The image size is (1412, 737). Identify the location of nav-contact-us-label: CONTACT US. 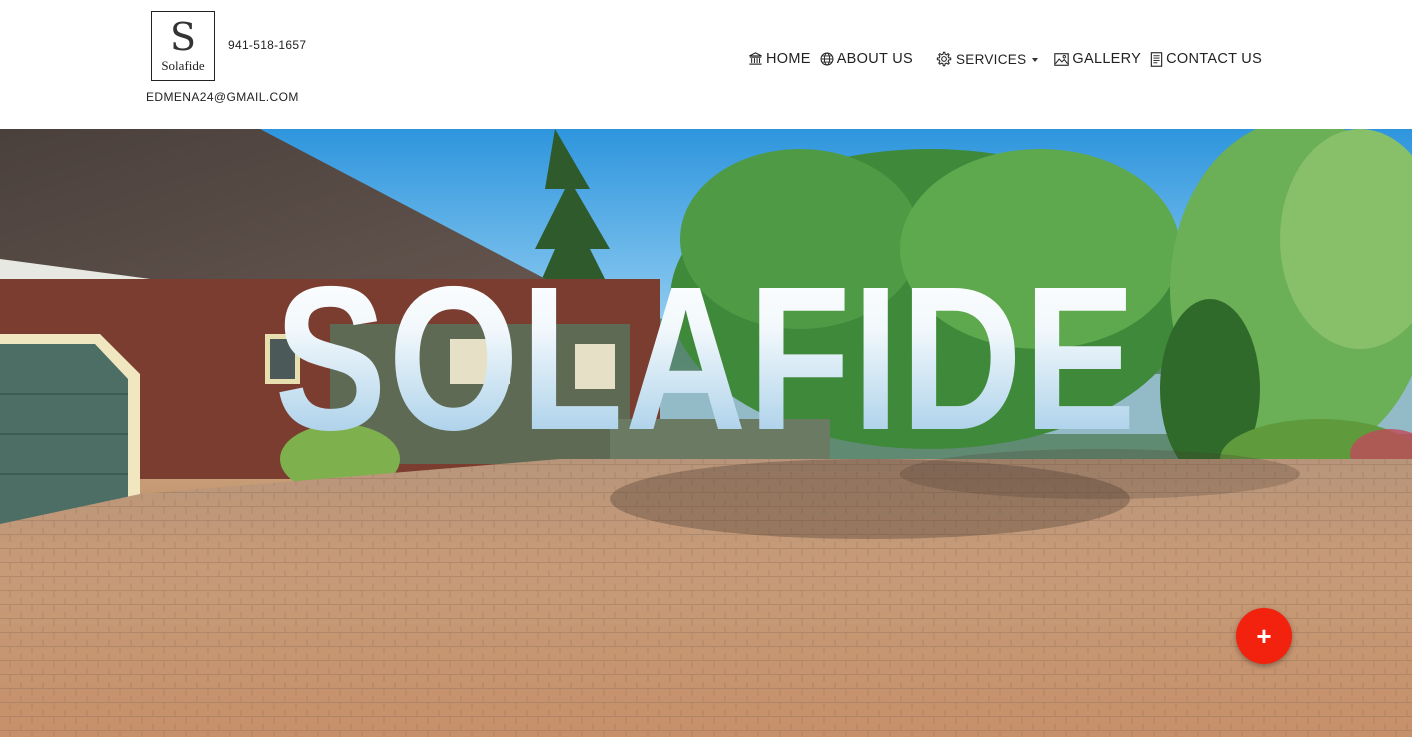
(1214, 59).